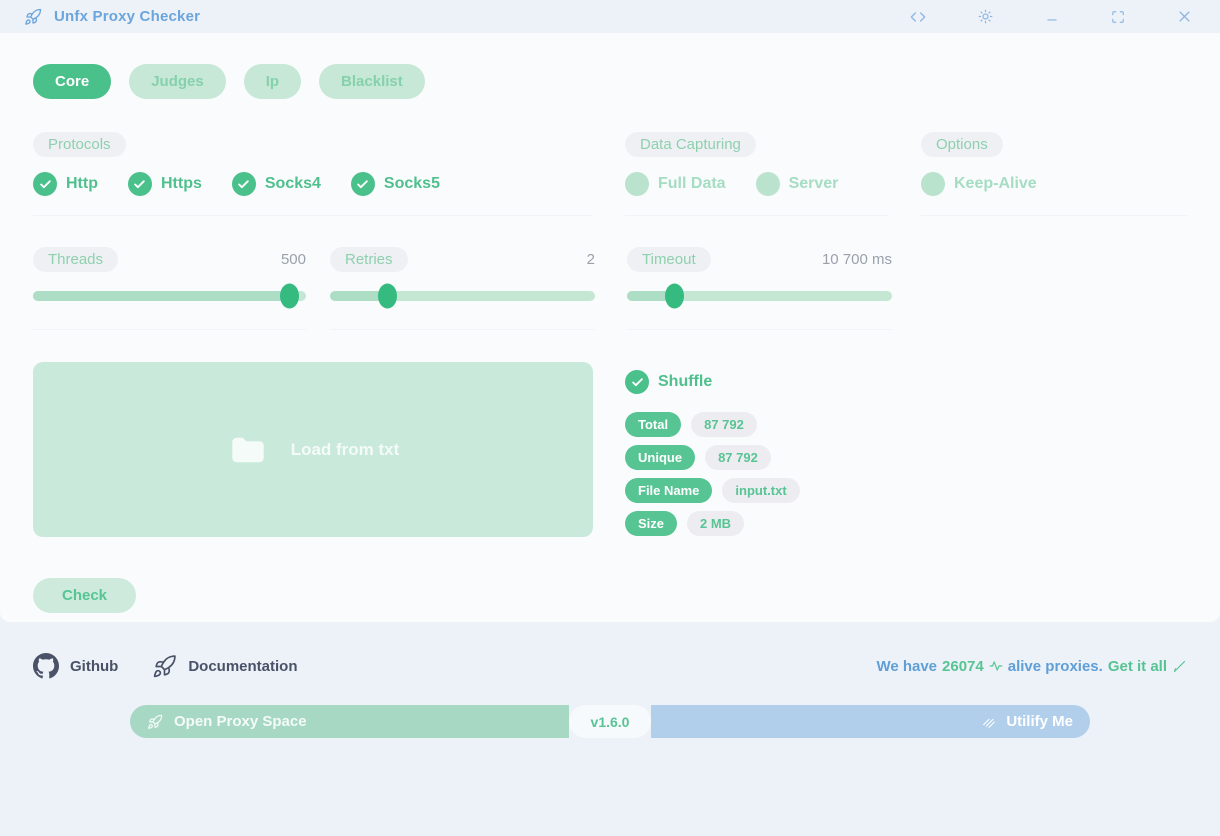 Image resolution: width=1220 pixels, height=836 pixels. I want to click on threads-slider-head: Threads 500, so click(169, 259).